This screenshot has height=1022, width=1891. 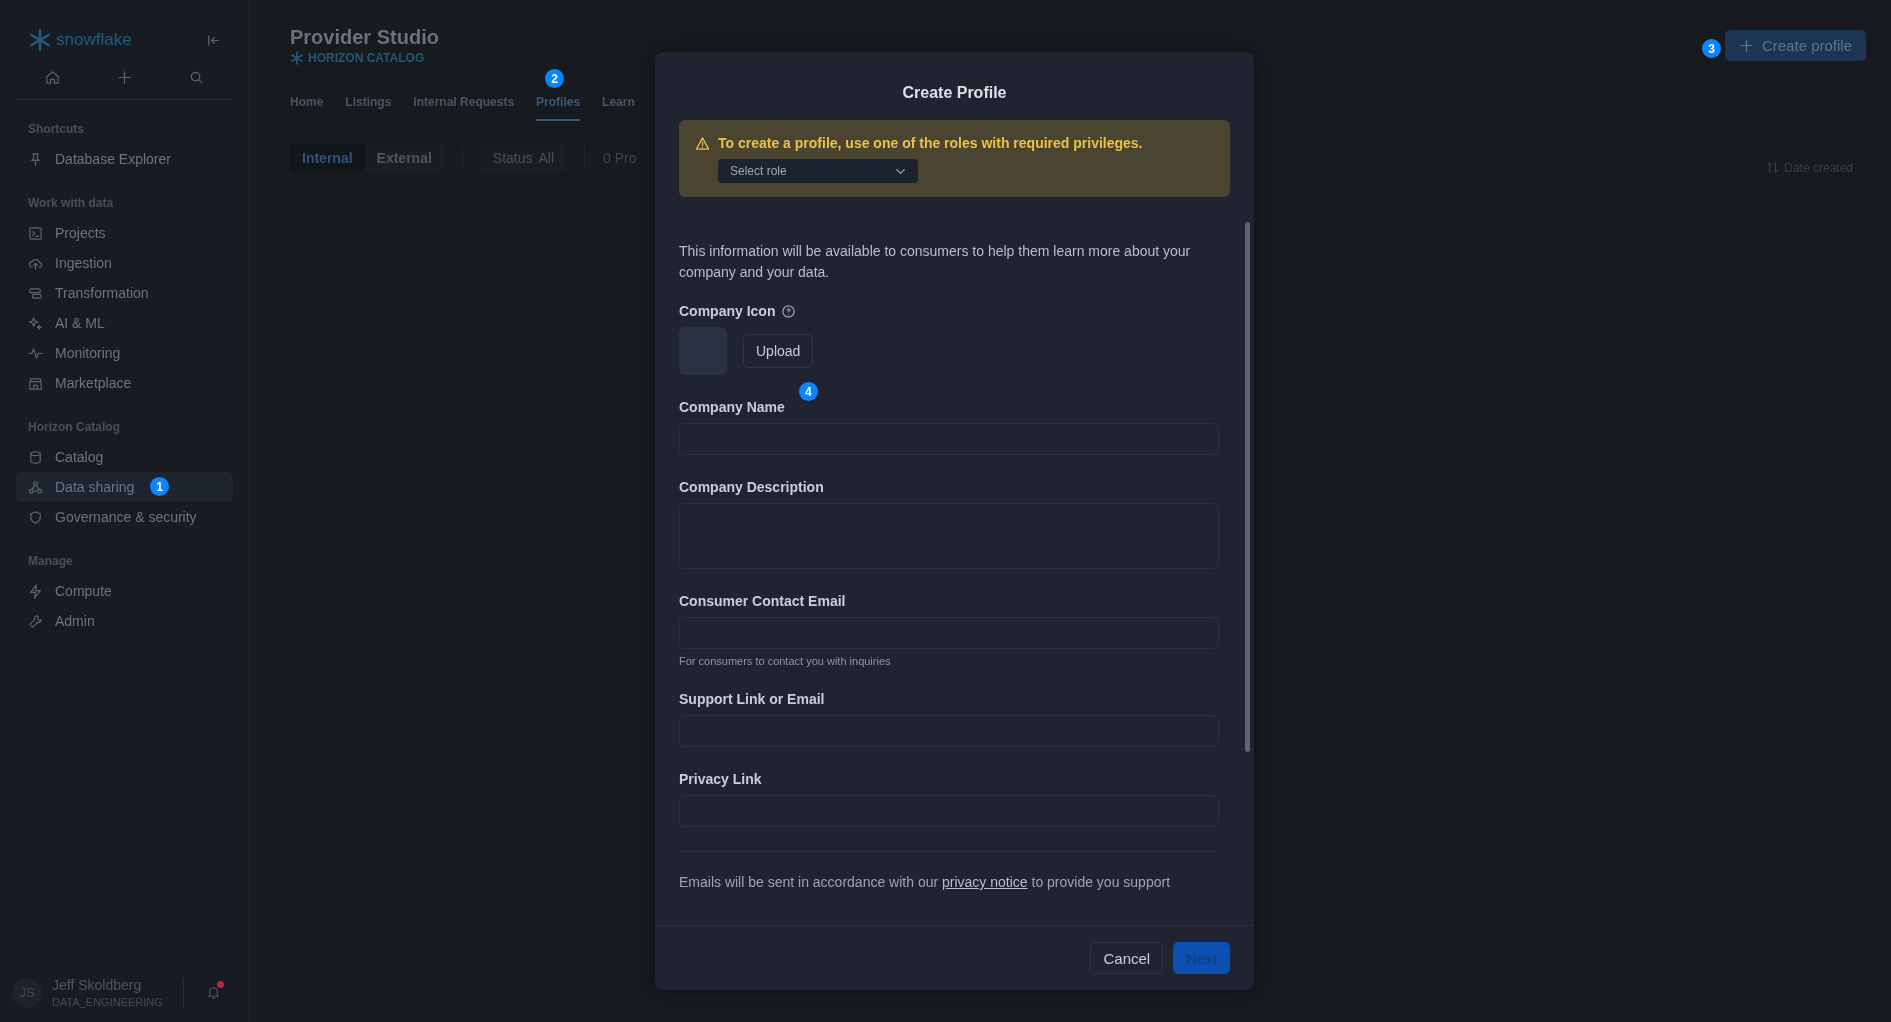 I want to click on sidebar-item: Transformation, so click(x=124, y=293).